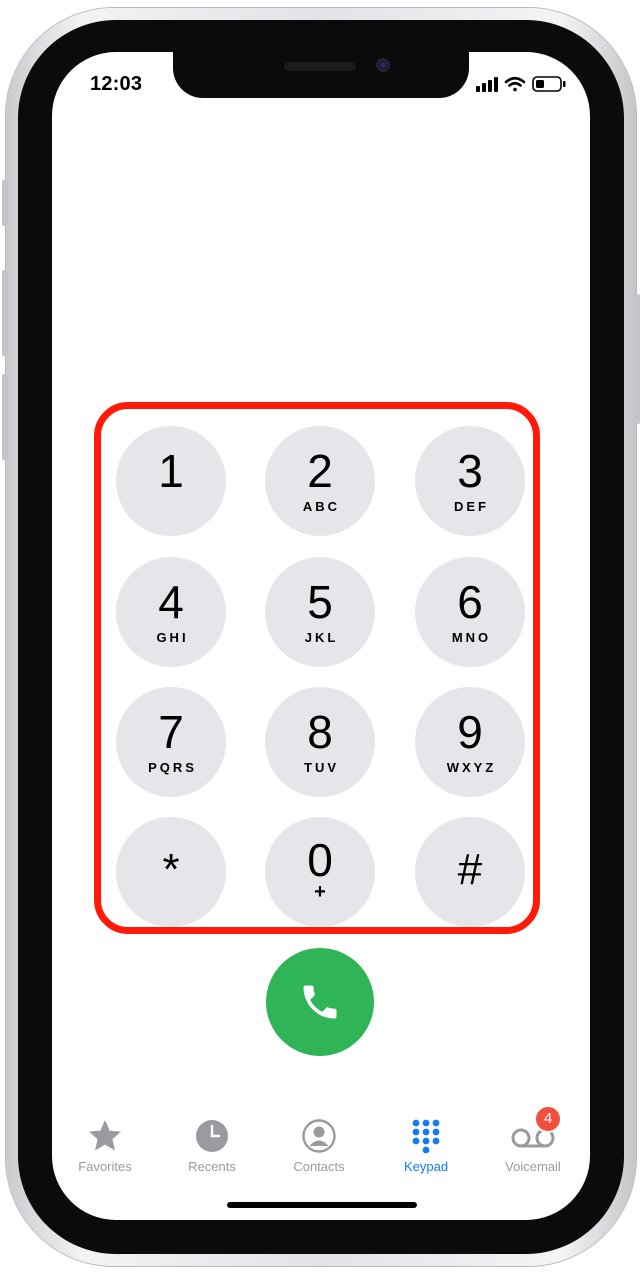 Image resolution: width=642 pixels, height=1274 pixels. I want to click on tab-recents: Recents, so click(212, 1145).